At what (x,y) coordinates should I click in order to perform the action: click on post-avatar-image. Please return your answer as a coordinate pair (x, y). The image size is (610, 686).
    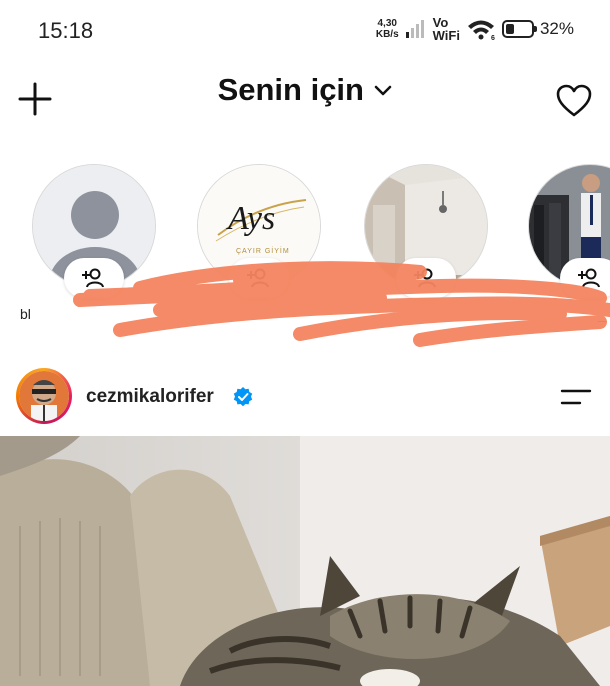
    Looking at the image, I should click on (44, 396).